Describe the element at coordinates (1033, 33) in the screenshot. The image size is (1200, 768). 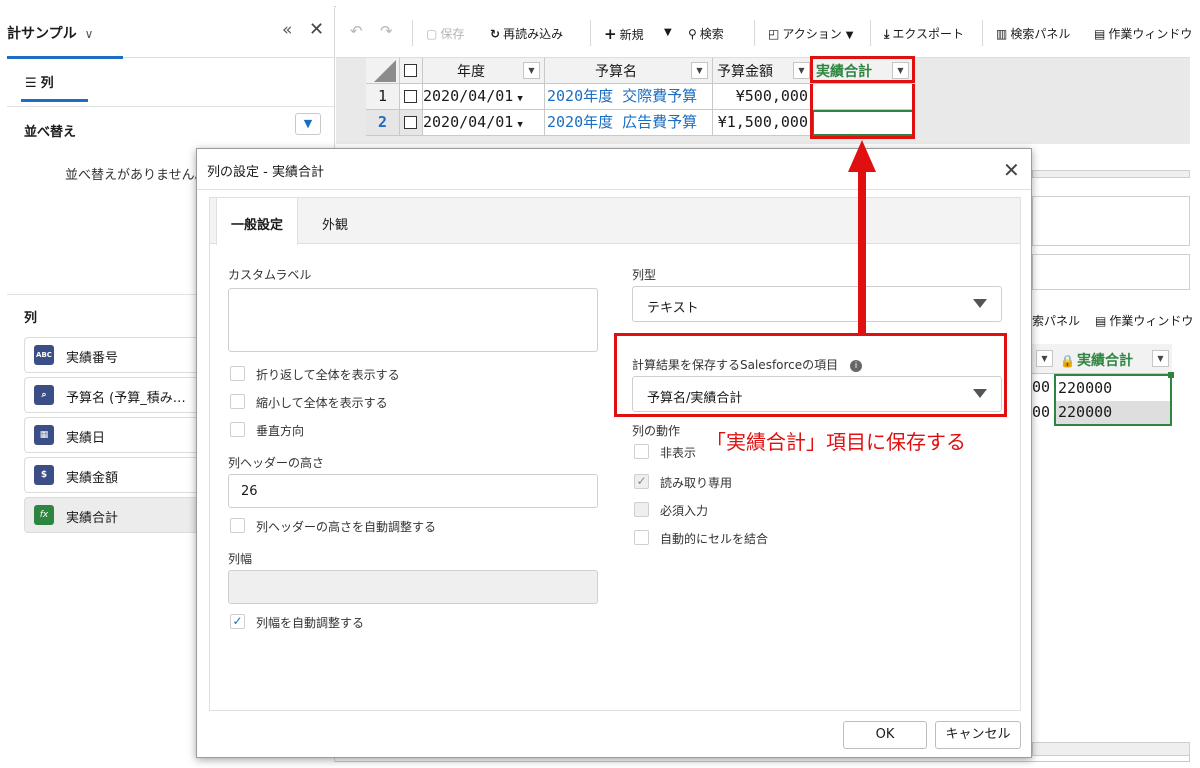
I see `search-panel-button: ▥ 検索パネル` at that location.